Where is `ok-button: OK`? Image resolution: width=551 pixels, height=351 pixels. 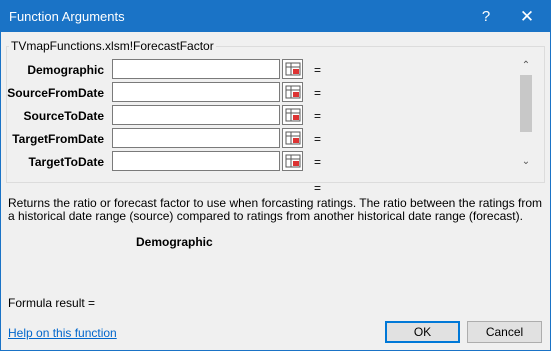 ok-button: OK is located at coordinates (422, 332).